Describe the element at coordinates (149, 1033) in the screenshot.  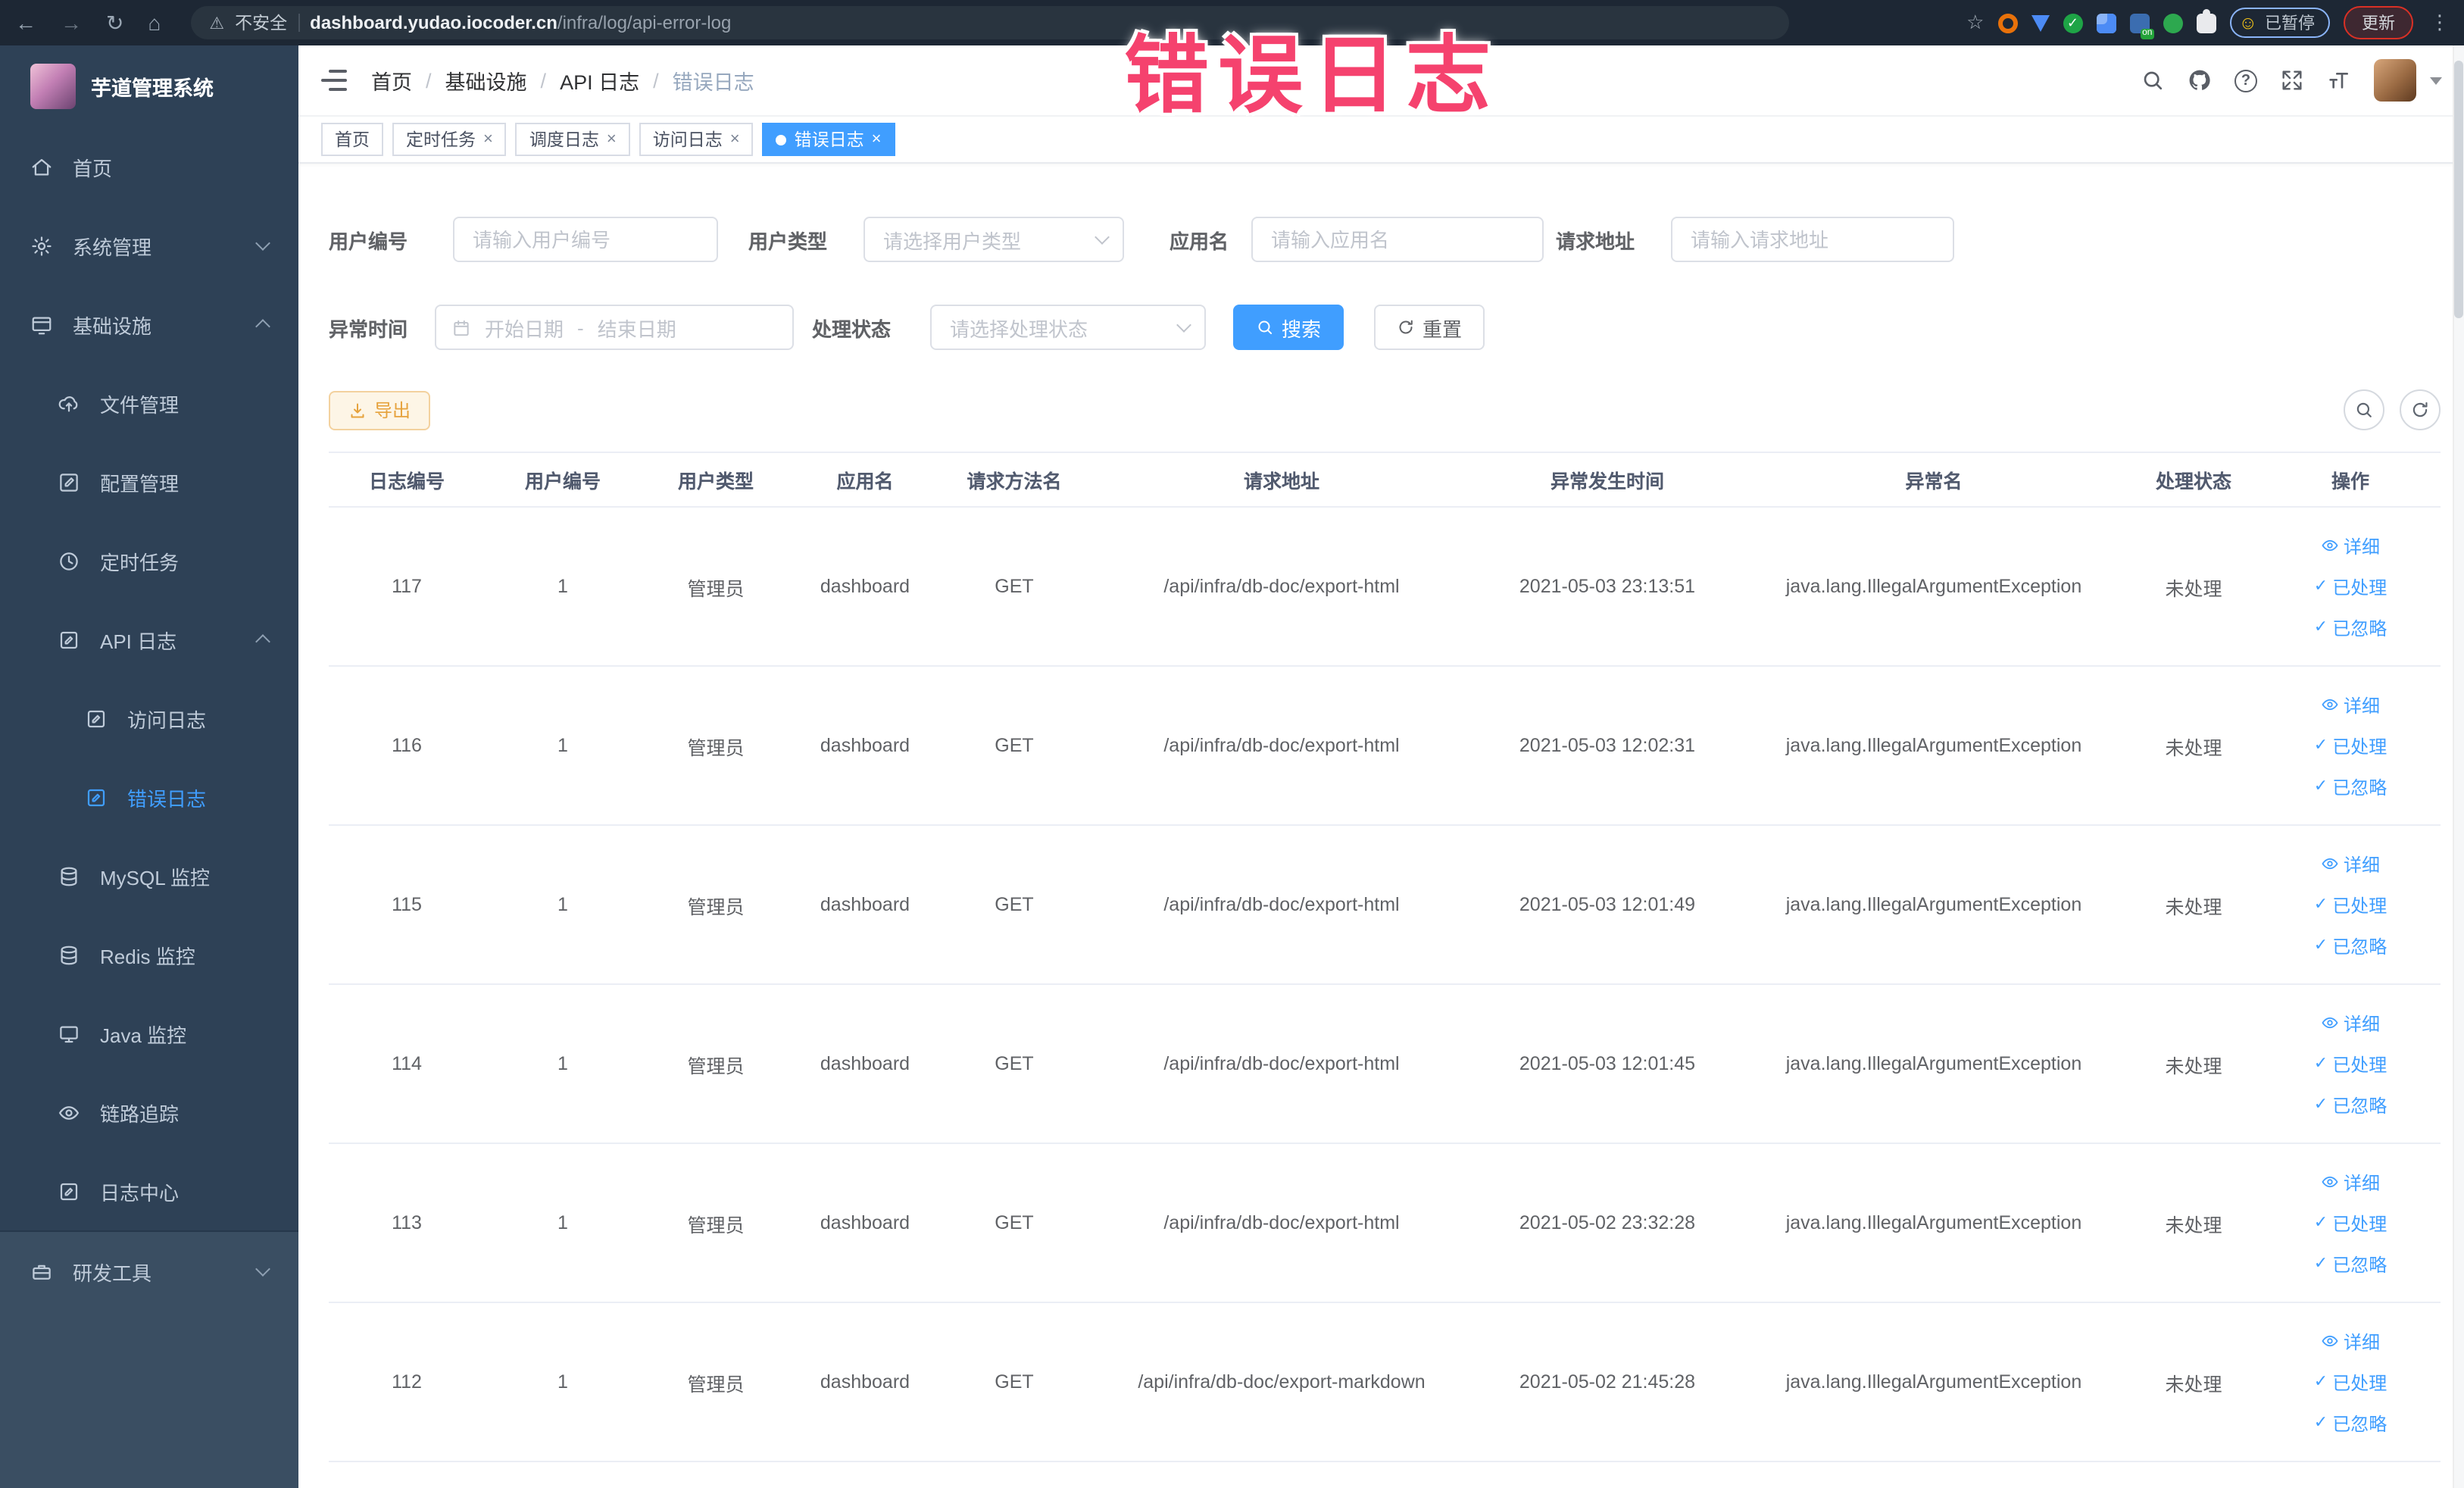
I see `sidebar-item-java-monitor: Java 监控` at that location.